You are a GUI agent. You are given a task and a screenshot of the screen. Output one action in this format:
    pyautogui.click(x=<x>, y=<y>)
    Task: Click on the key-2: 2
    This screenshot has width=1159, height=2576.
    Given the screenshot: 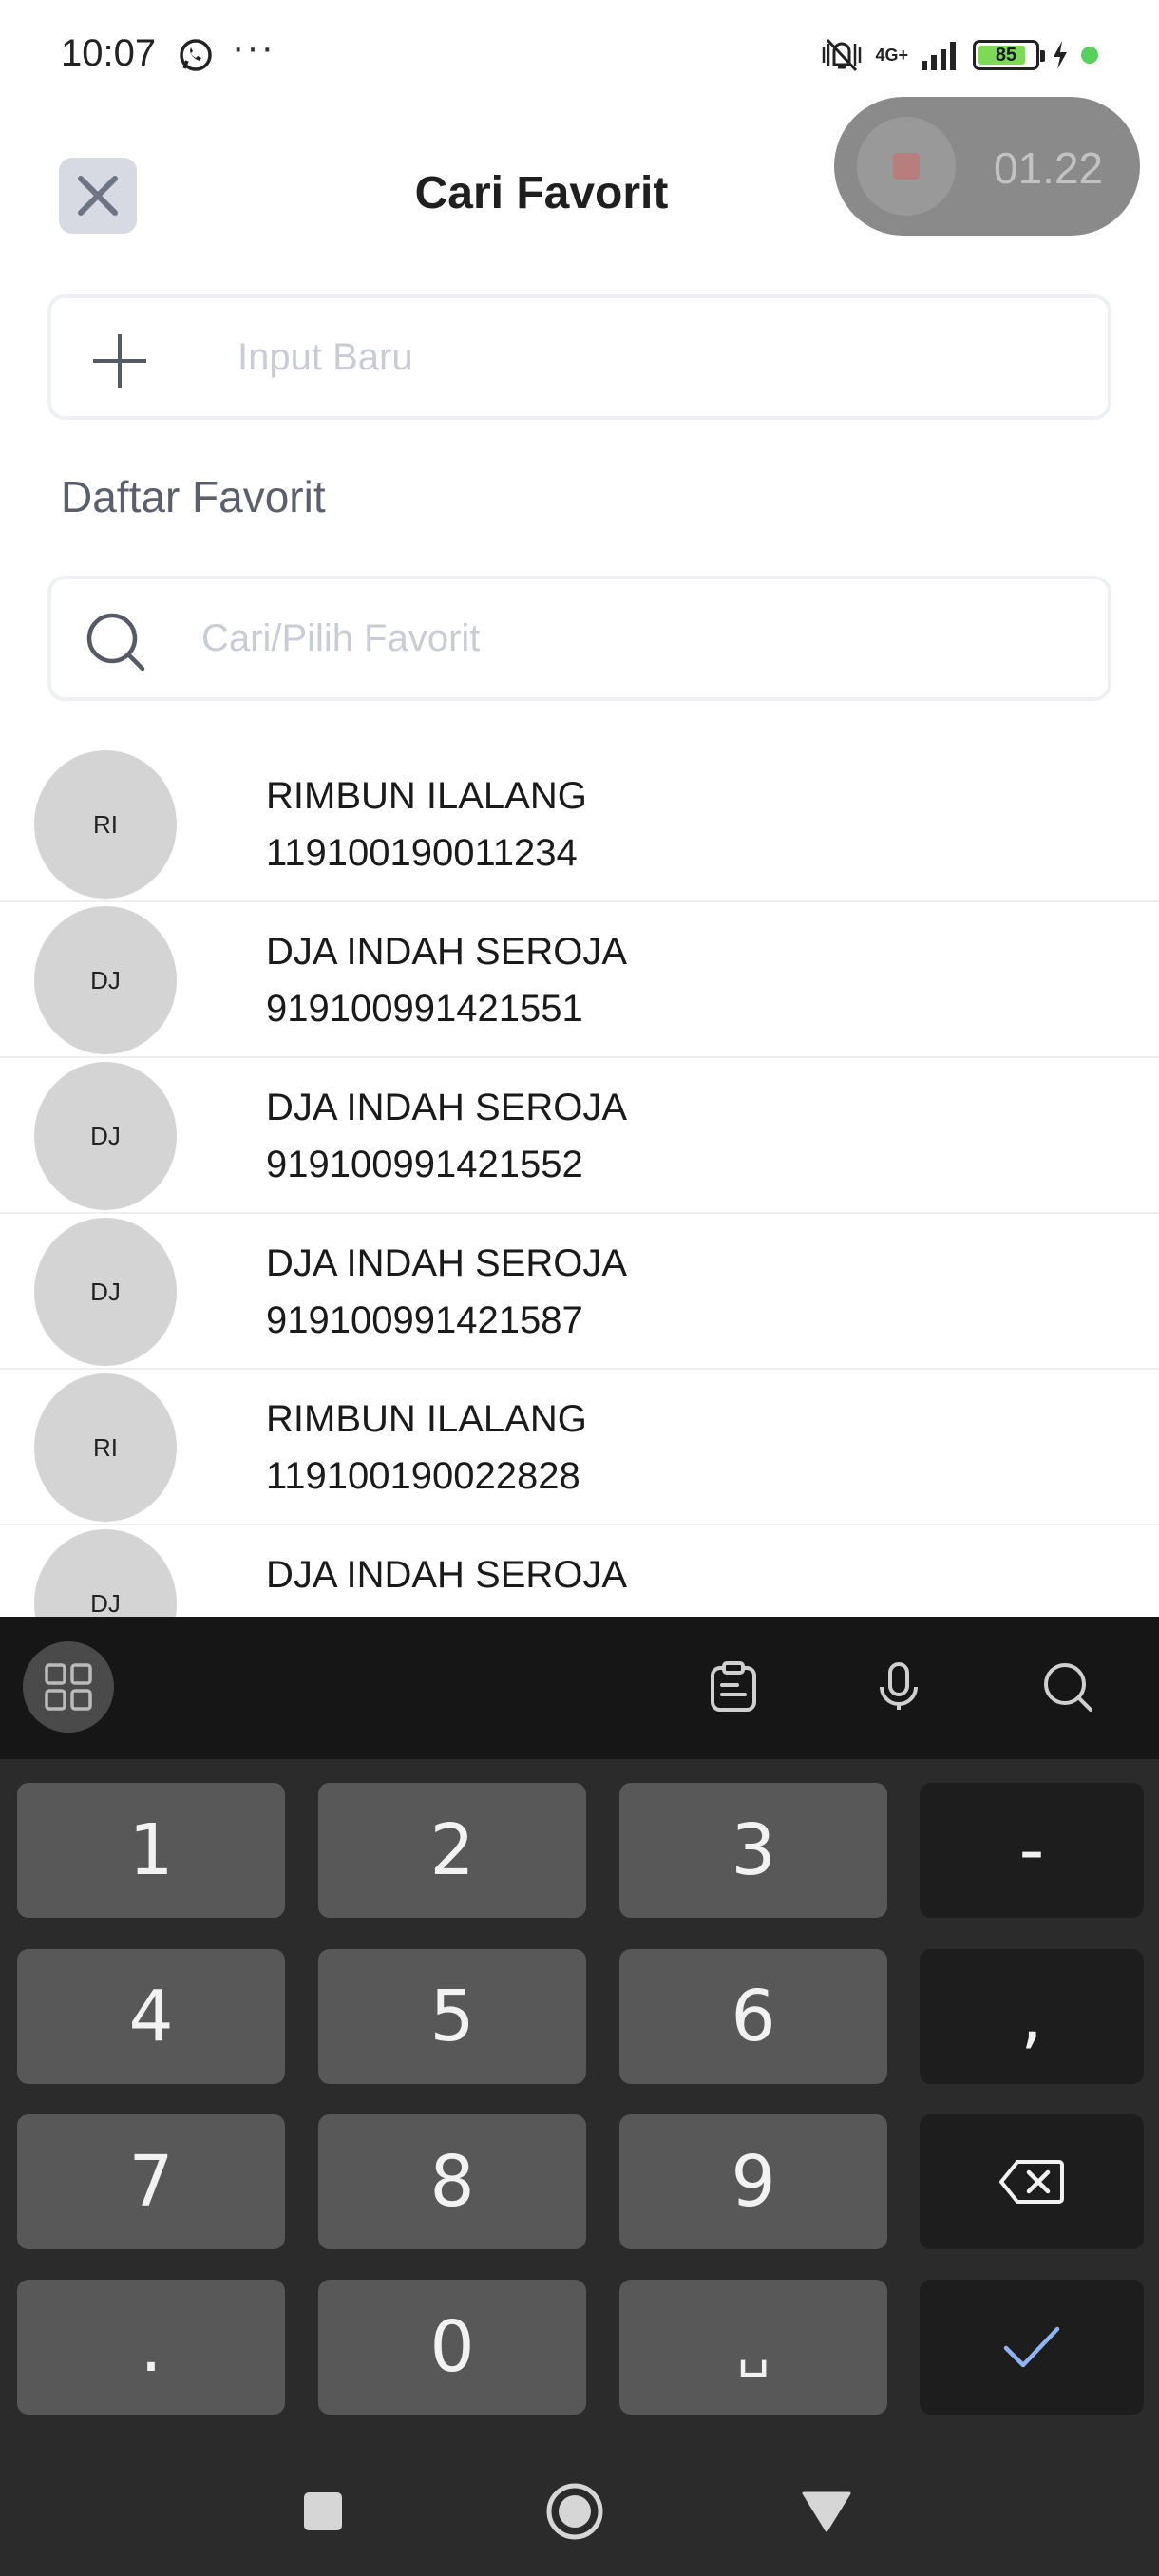 What is the action you would take?
    pyautogui.click(x=452, y=1850)
    